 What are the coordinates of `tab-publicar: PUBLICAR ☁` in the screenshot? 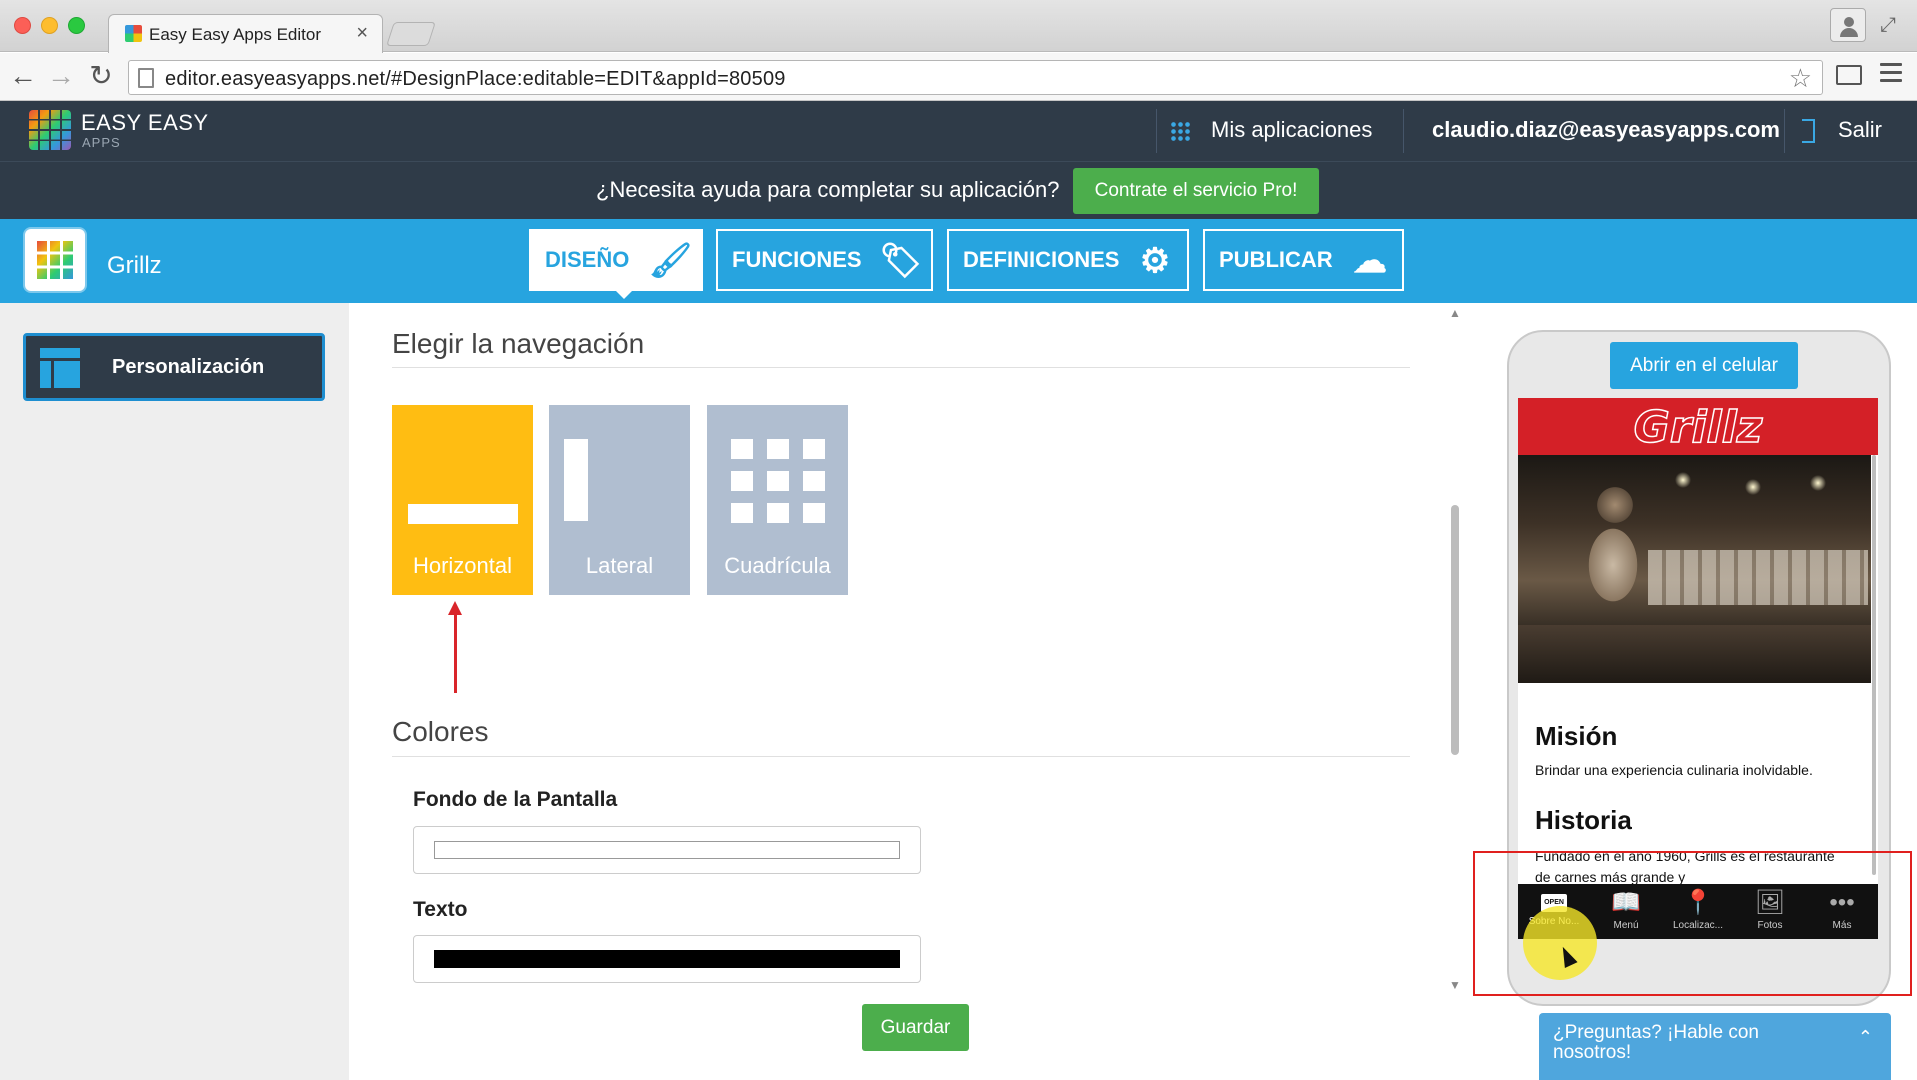 It's located at (1303, 260).